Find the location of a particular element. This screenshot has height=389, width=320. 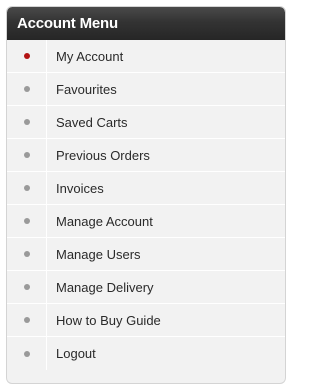

menu-item-label: Saved Carts is located at coordinates (92, 122).